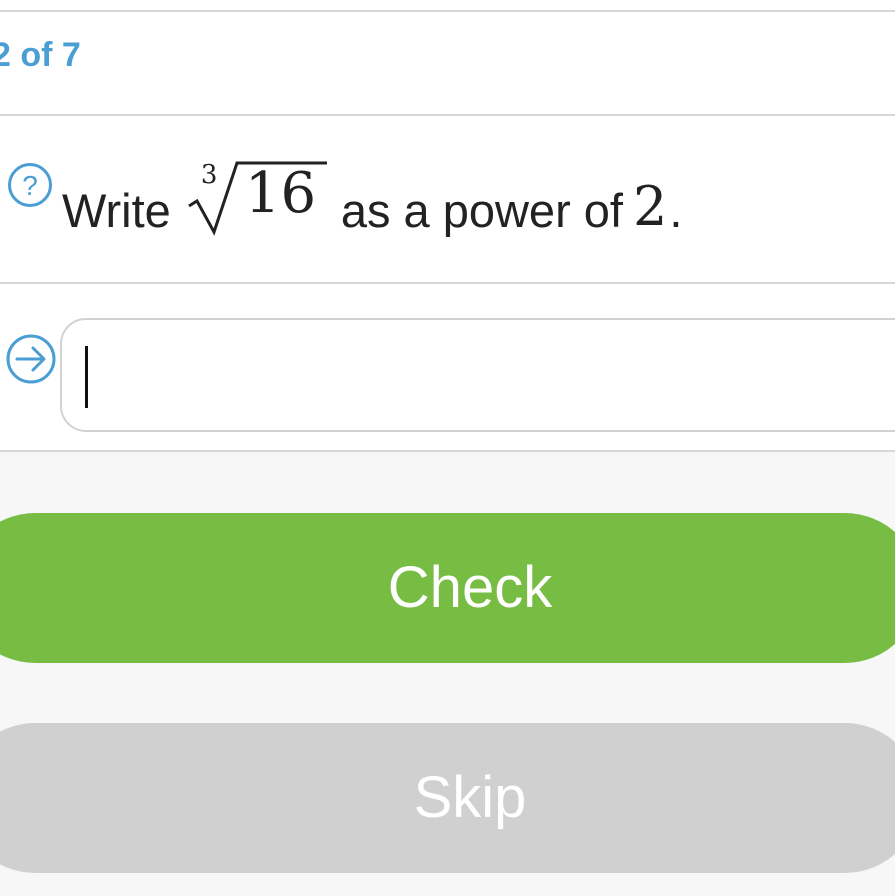 Image resolution: width=895 pixels, height=896 pixels. What do you see at coordinates (447, 64) in the screenshot?
I see `progress-header: 2 of 7` at bounding box center [447, 64].